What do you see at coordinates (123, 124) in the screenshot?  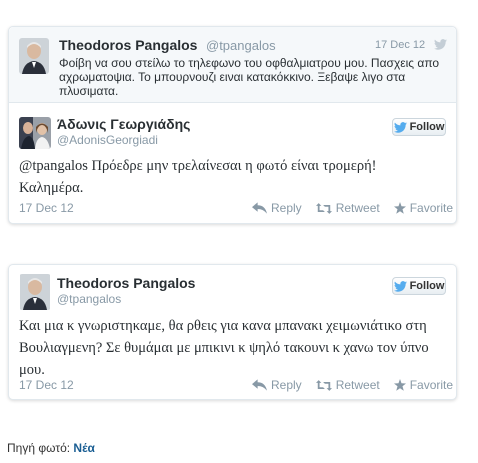 I see `author-name: Άδωνις Γεωργιάδης` at bounding box center [123, 124].